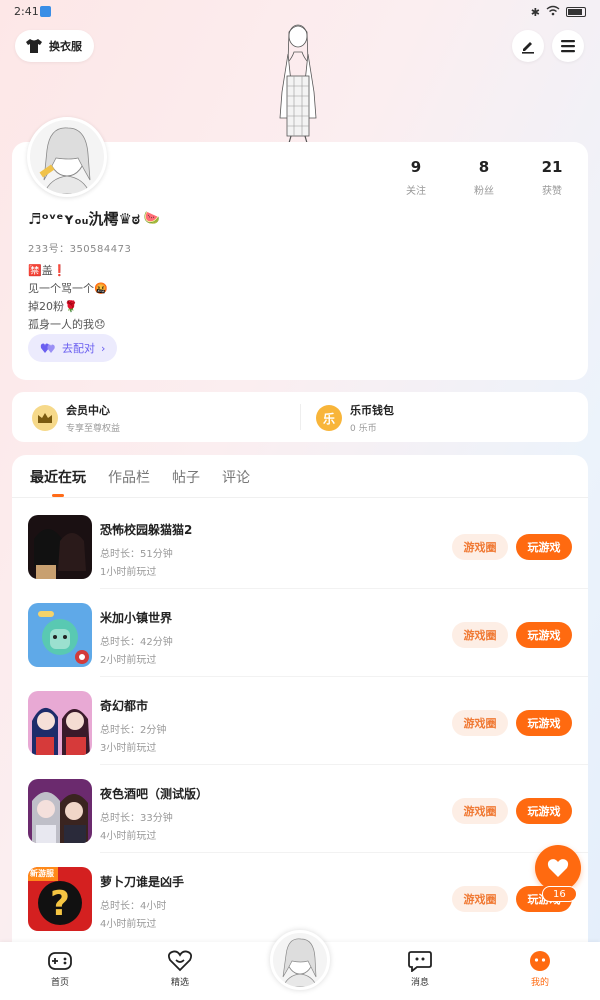 This screenshot has height=1000, width=600. I want to click on vip-center-entry: 会员中心 专享至尊权益, so click(76, 418).